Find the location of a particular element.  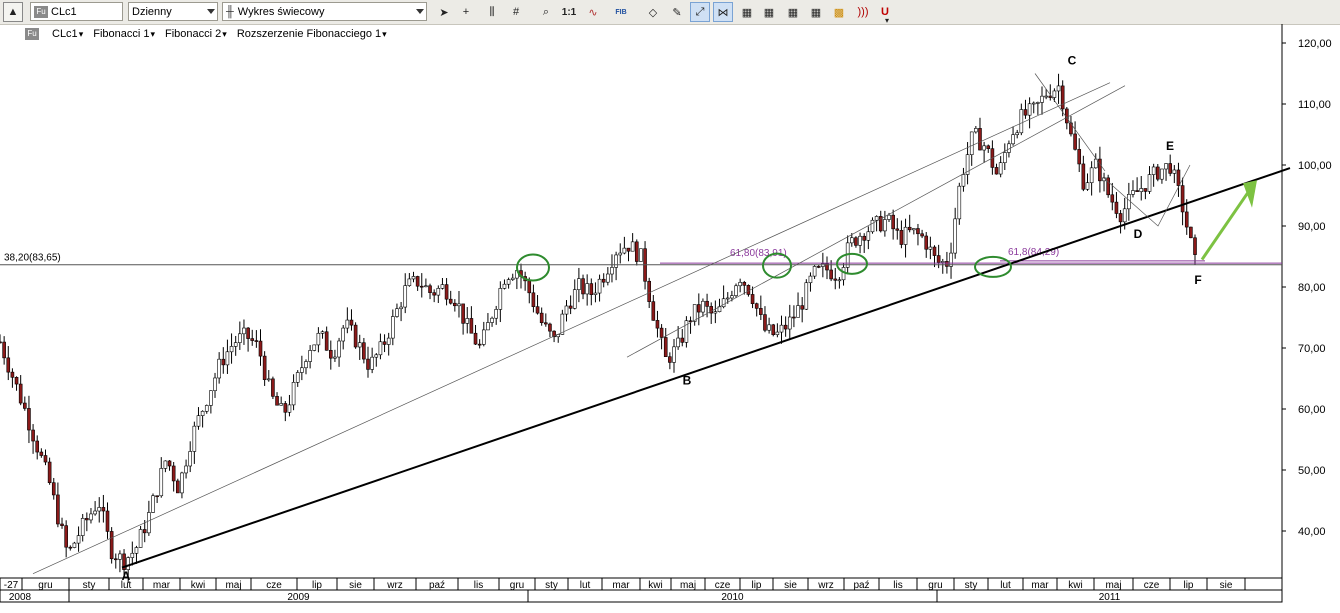

chart-c-icon: ▦ is located at coordinates (793, 12).